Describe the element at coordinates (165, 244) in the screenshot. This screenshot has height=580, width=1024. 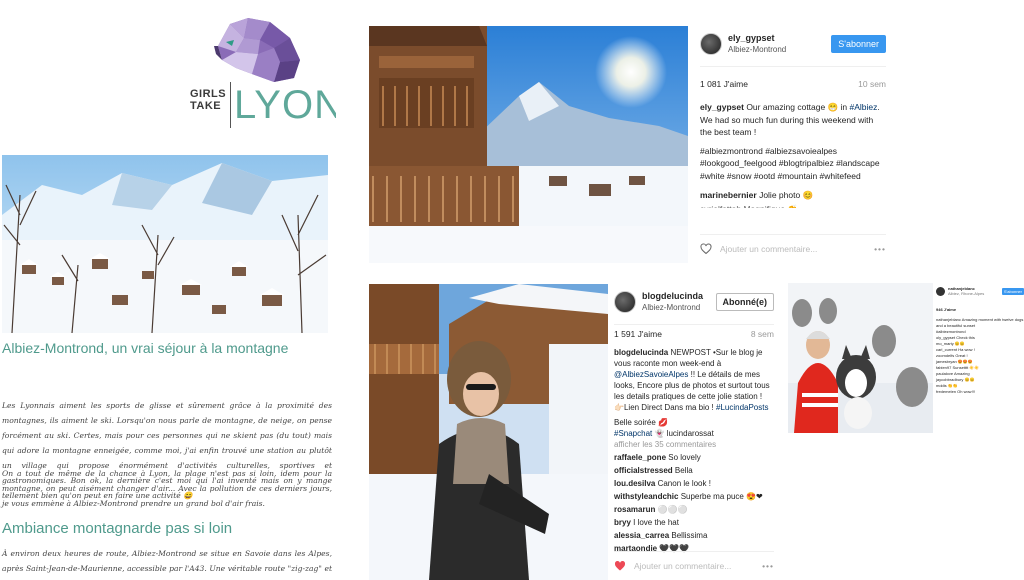
I see `snowy-village-photo` at that location.